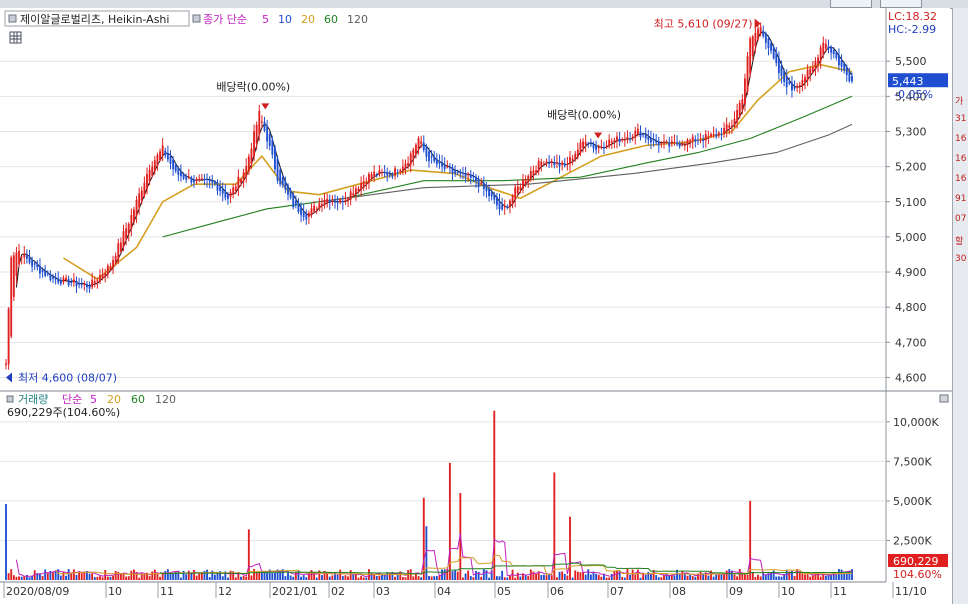 This screenshot has width=968, height=604. What do you see at coordinates (331, 19) in the screenshot?
I see `ma-legend-period-60: 60` at bounding box center [331, 19].